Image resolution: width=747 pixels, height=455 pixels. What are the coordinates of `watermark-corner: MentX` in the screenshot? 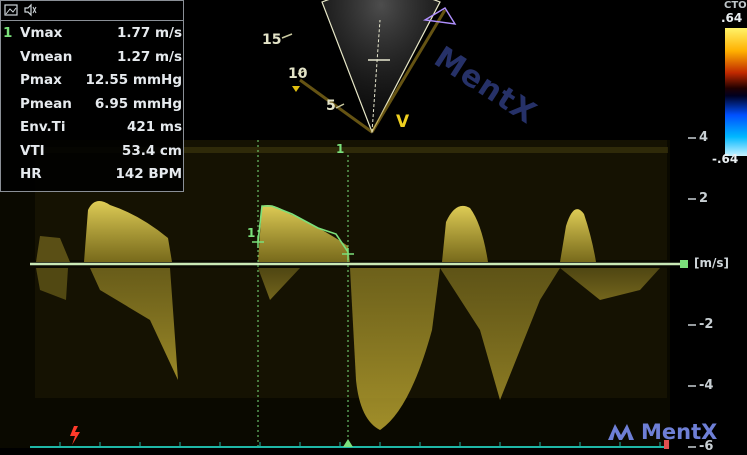 It's located at (662, 432).